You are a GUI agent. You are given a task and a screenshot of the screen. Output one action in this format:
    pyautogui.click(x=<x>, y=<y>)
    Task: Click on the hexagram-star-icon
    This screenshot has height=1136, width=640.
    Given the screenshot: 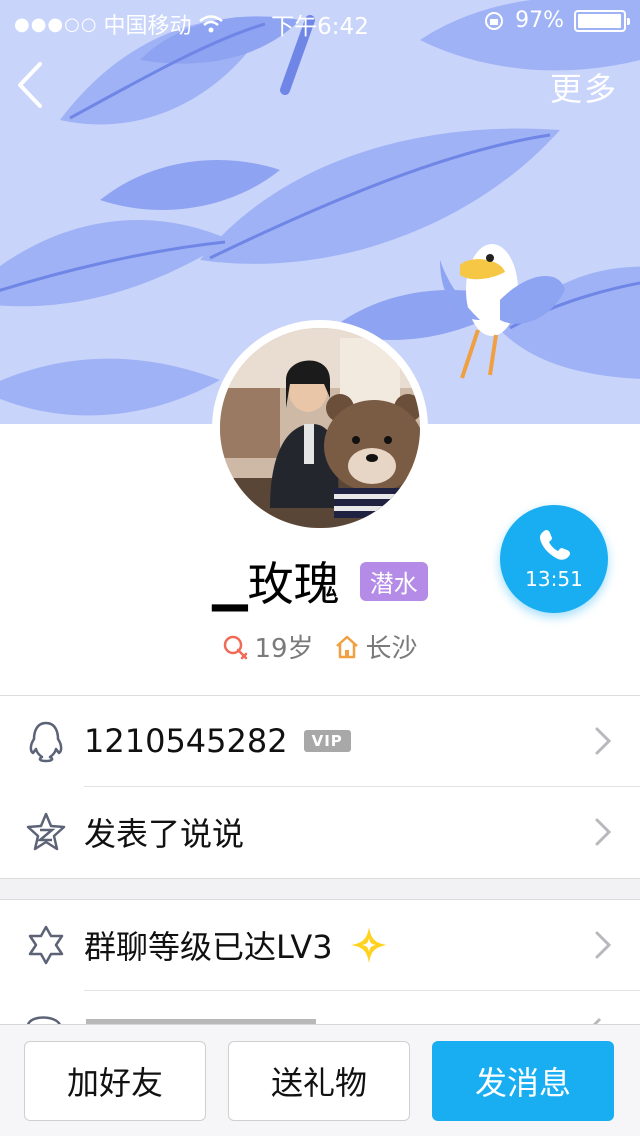 What is the action you would take?
    pyautogui.click(x=46, y=945)
    